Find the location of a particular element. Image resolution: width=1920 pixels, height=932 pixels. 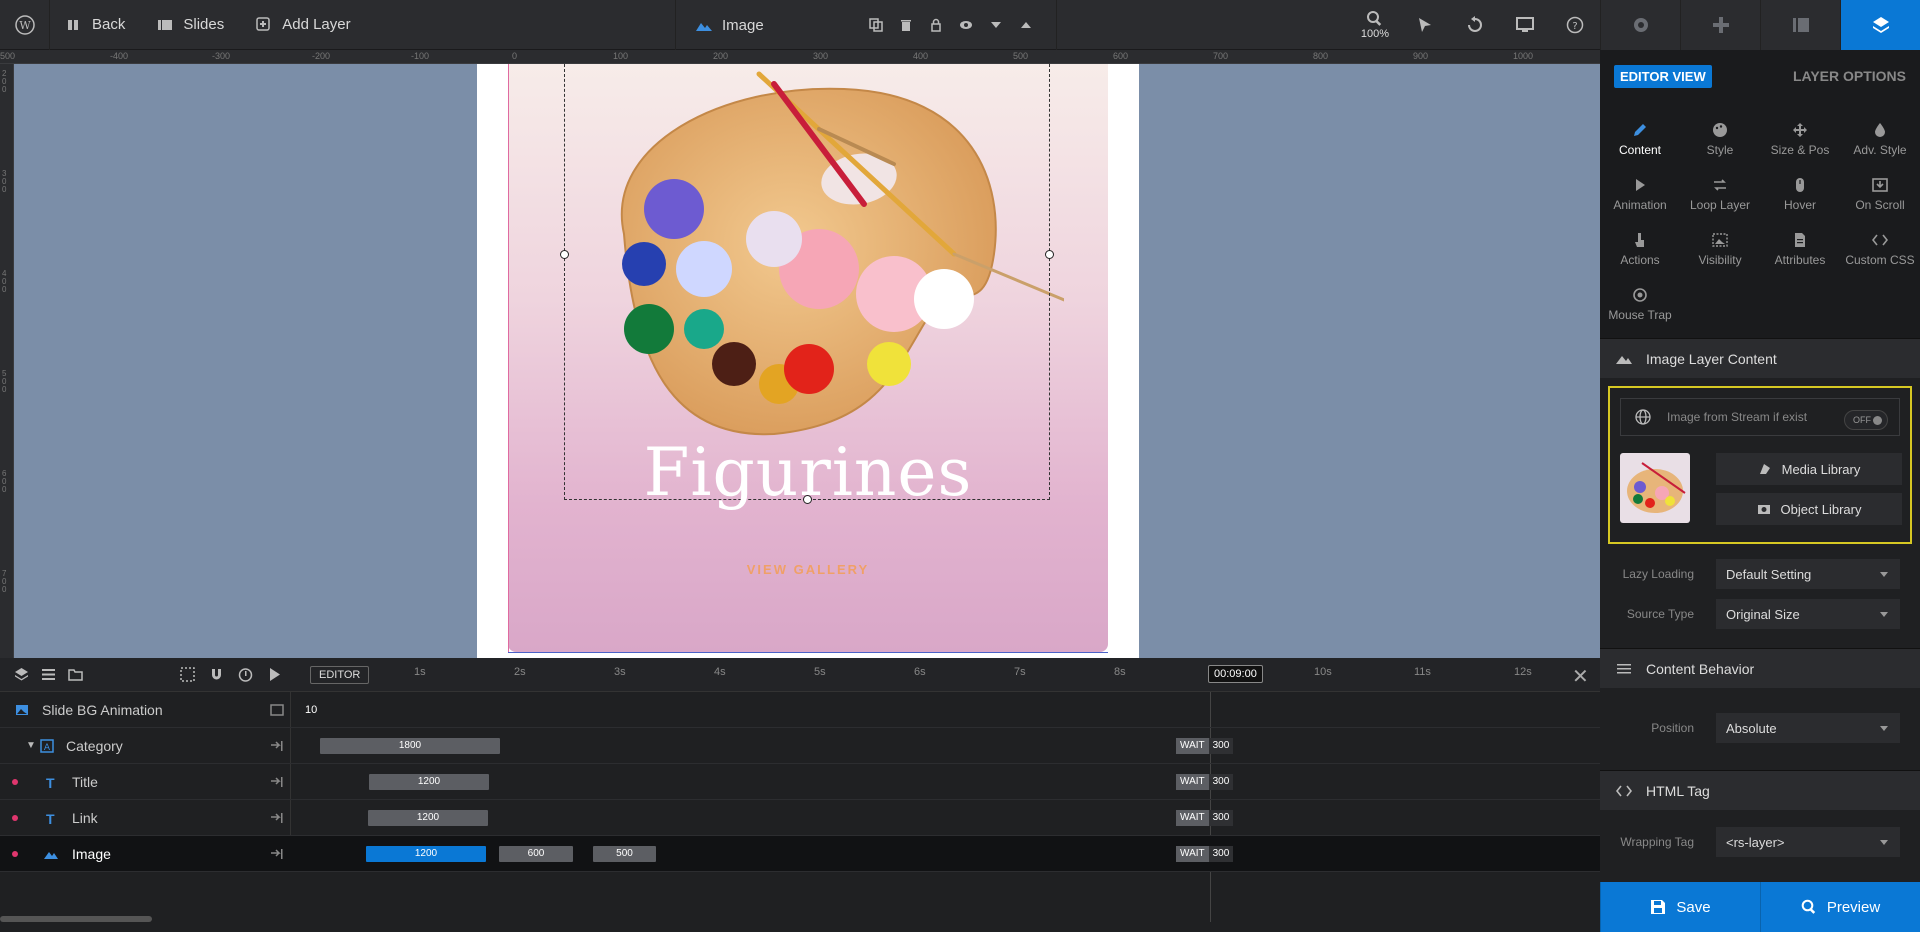

section-content-behavior: Content Behavior is located at coordinates (1760, 668).